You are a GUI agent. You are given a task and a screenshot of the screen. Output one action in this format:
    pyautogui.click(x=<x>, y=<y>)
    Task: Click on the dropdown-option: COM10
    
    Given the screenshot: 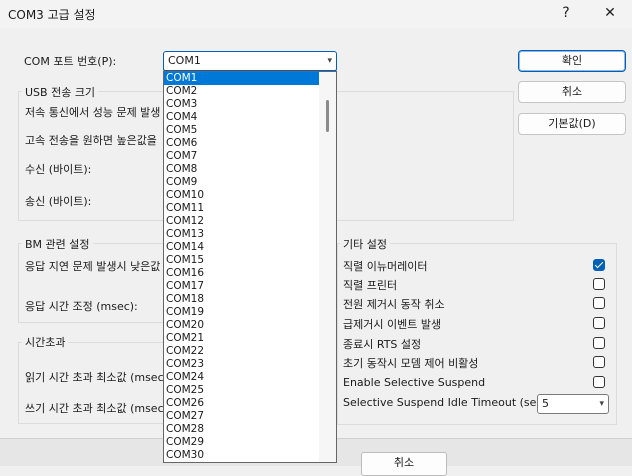 What is the action you would take?
    pyautogui.click(x=242, y=195)
    